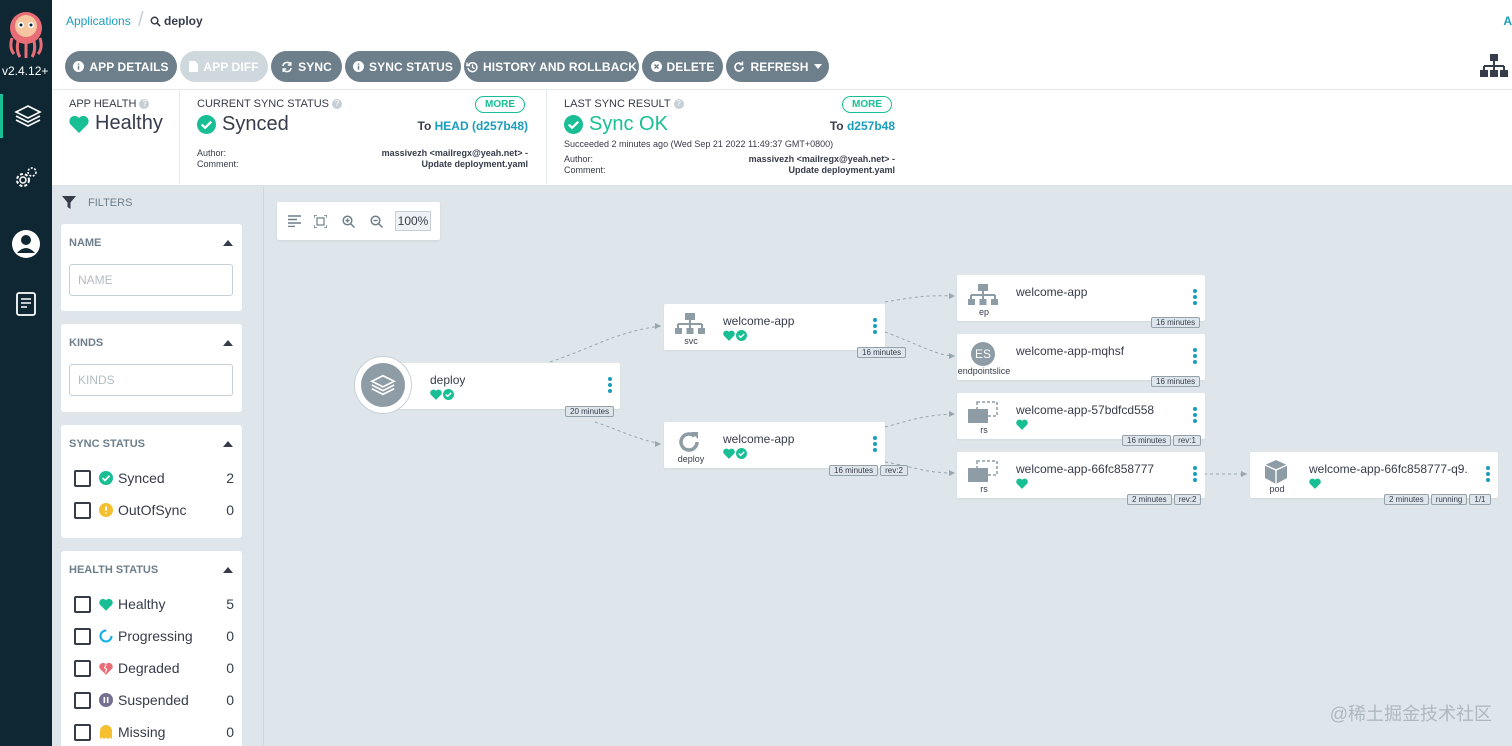 The height and width of the screenshot is (746, 1512). I want to click on nav-docs, so click(26, 304).